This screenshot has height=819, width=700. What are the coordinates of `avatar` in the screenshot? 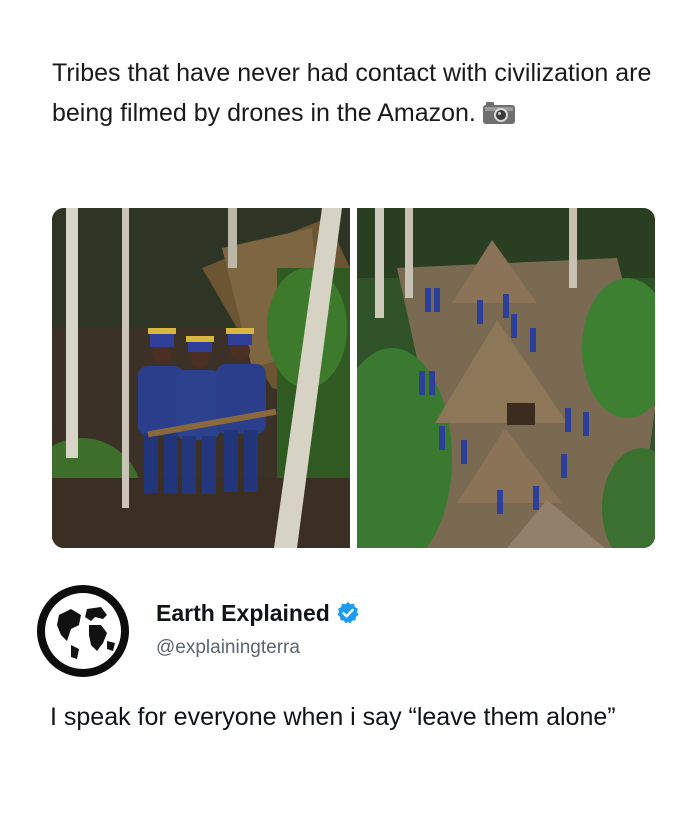 It's located at (83, 631).